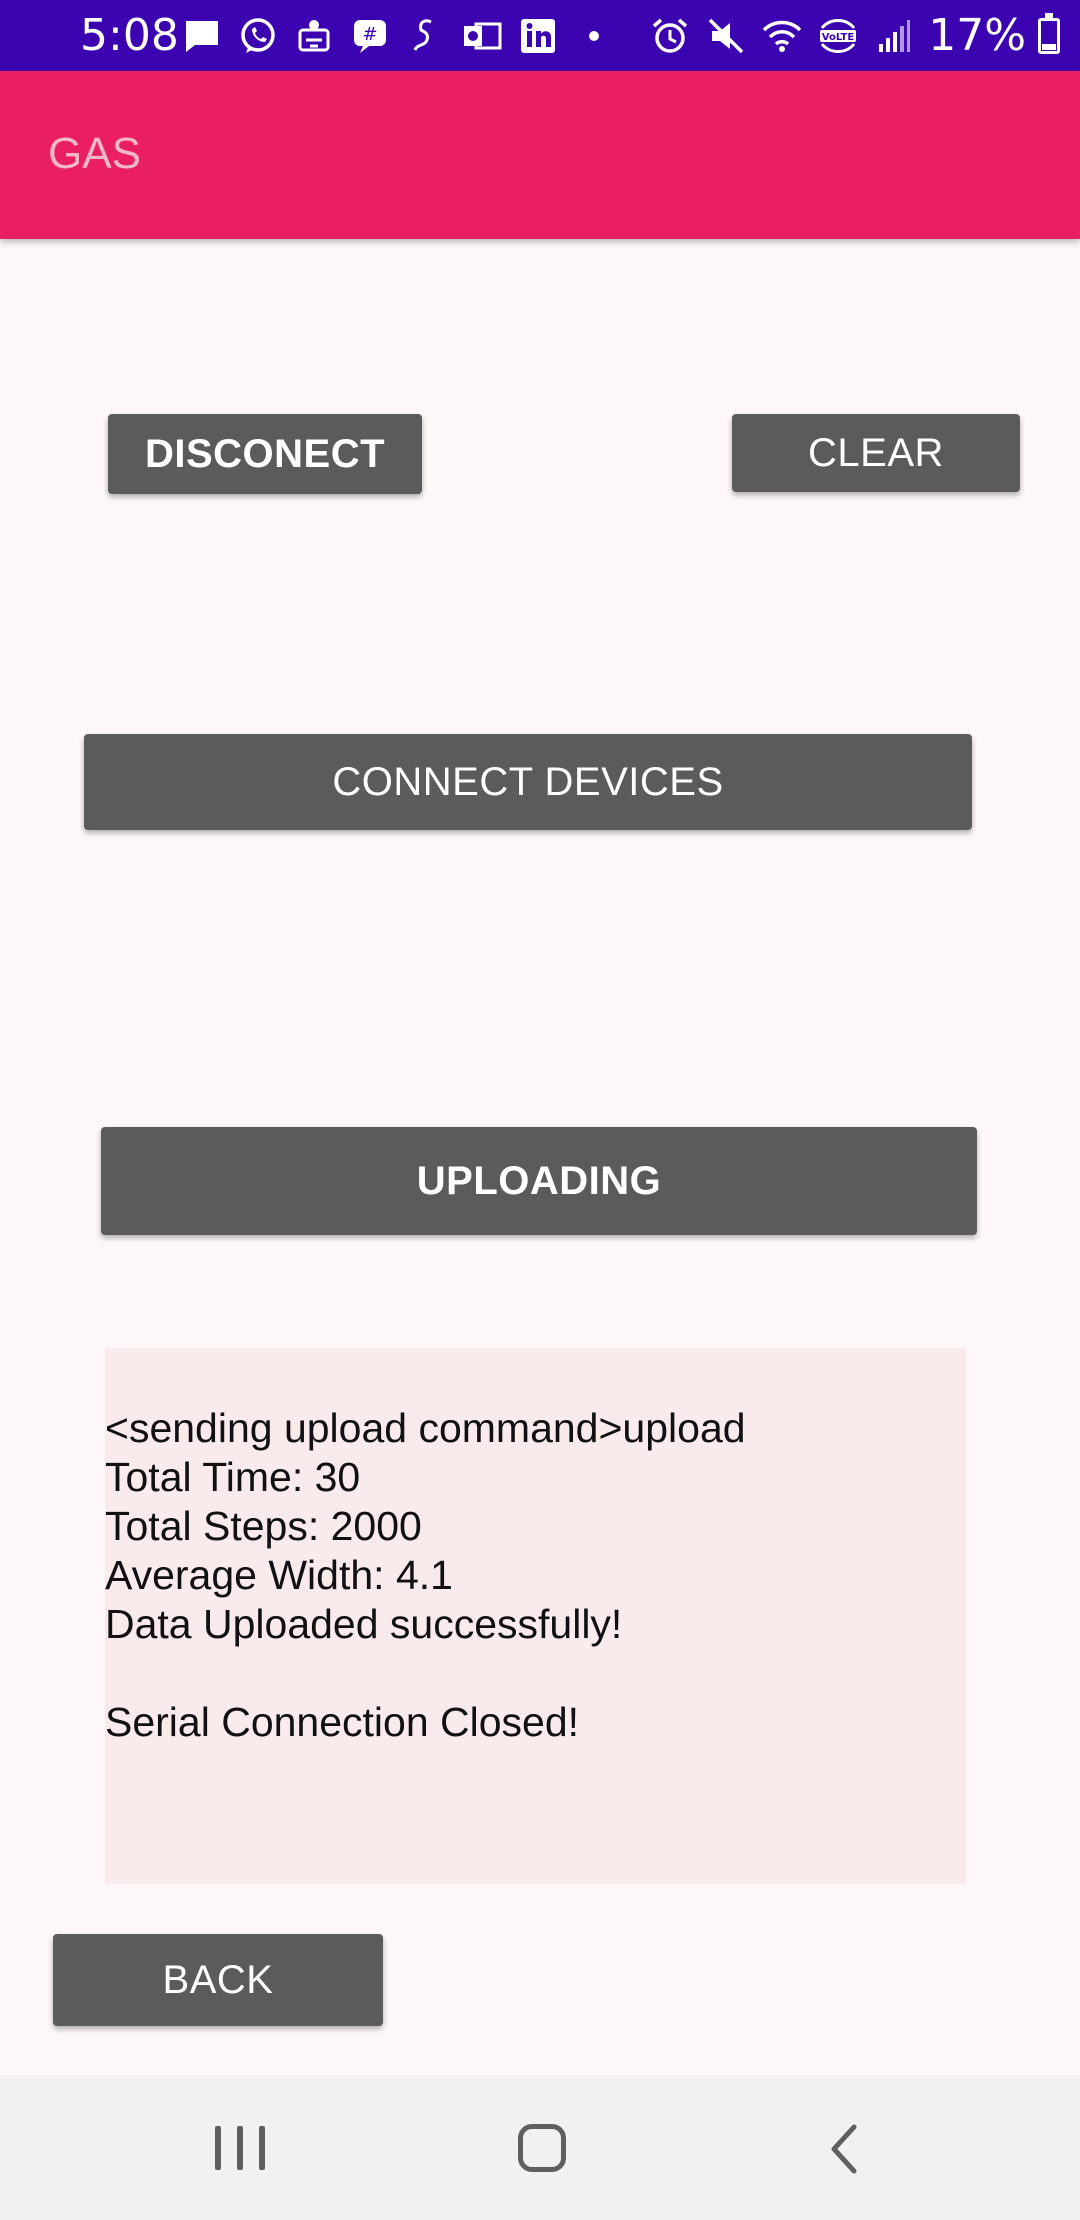 The width and height of the screenshot is (1080, 2220). Describe the element at coordinates (233, 1477) in the screenshot. I see `log-line: Total Time: 30` at that location.